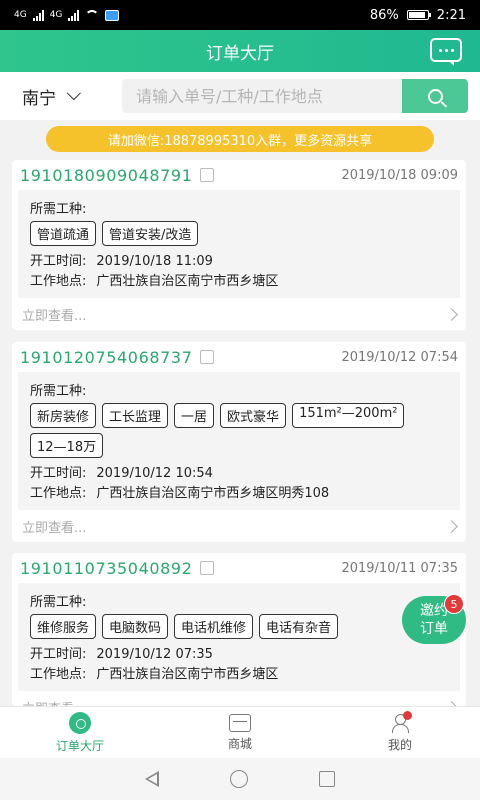 The image size is (480, 800). What do you see at coordinates (399, 744) in the screenshot?
I see `tab-label: 我的` at bounding box center [399, 744].